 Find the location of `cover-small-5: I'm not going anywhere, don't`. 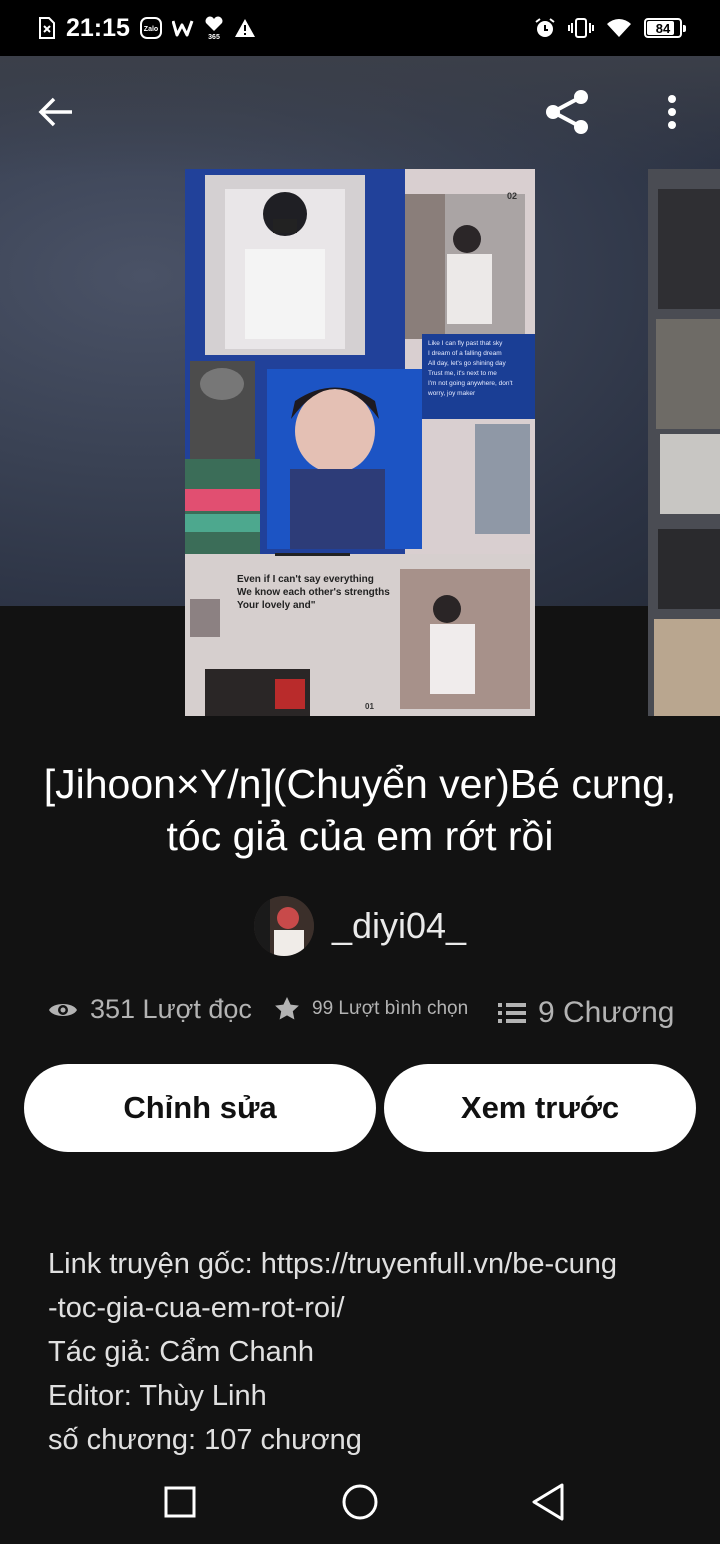

cover-small-5: I'm not going anywhere, don't is located at coordinates (470, 383).